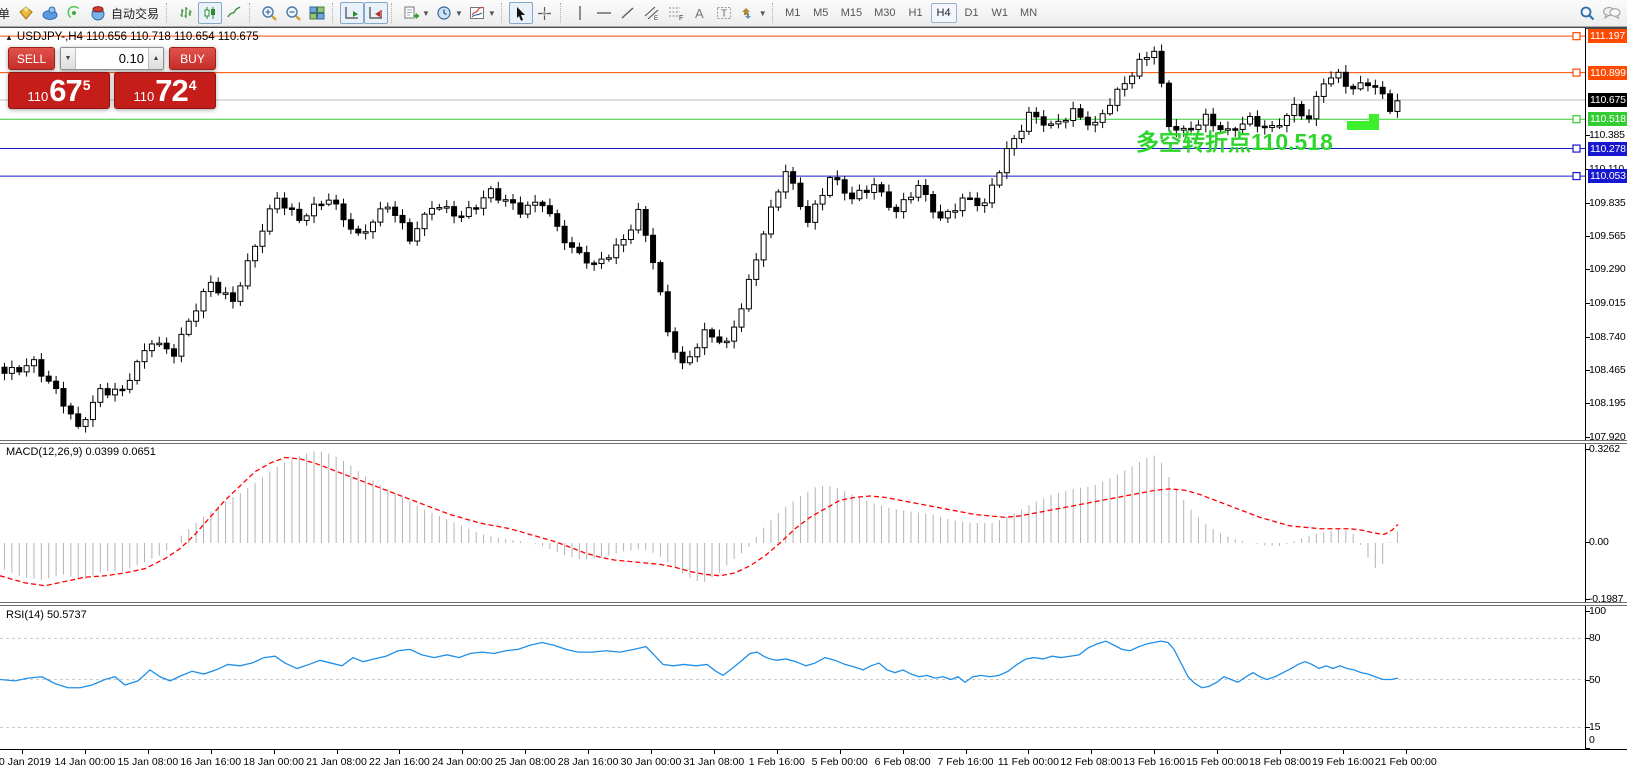 This screenshot has width=1627, height=772. I want to click on time-label: 24 Jan 00:00, so click(462, 762).